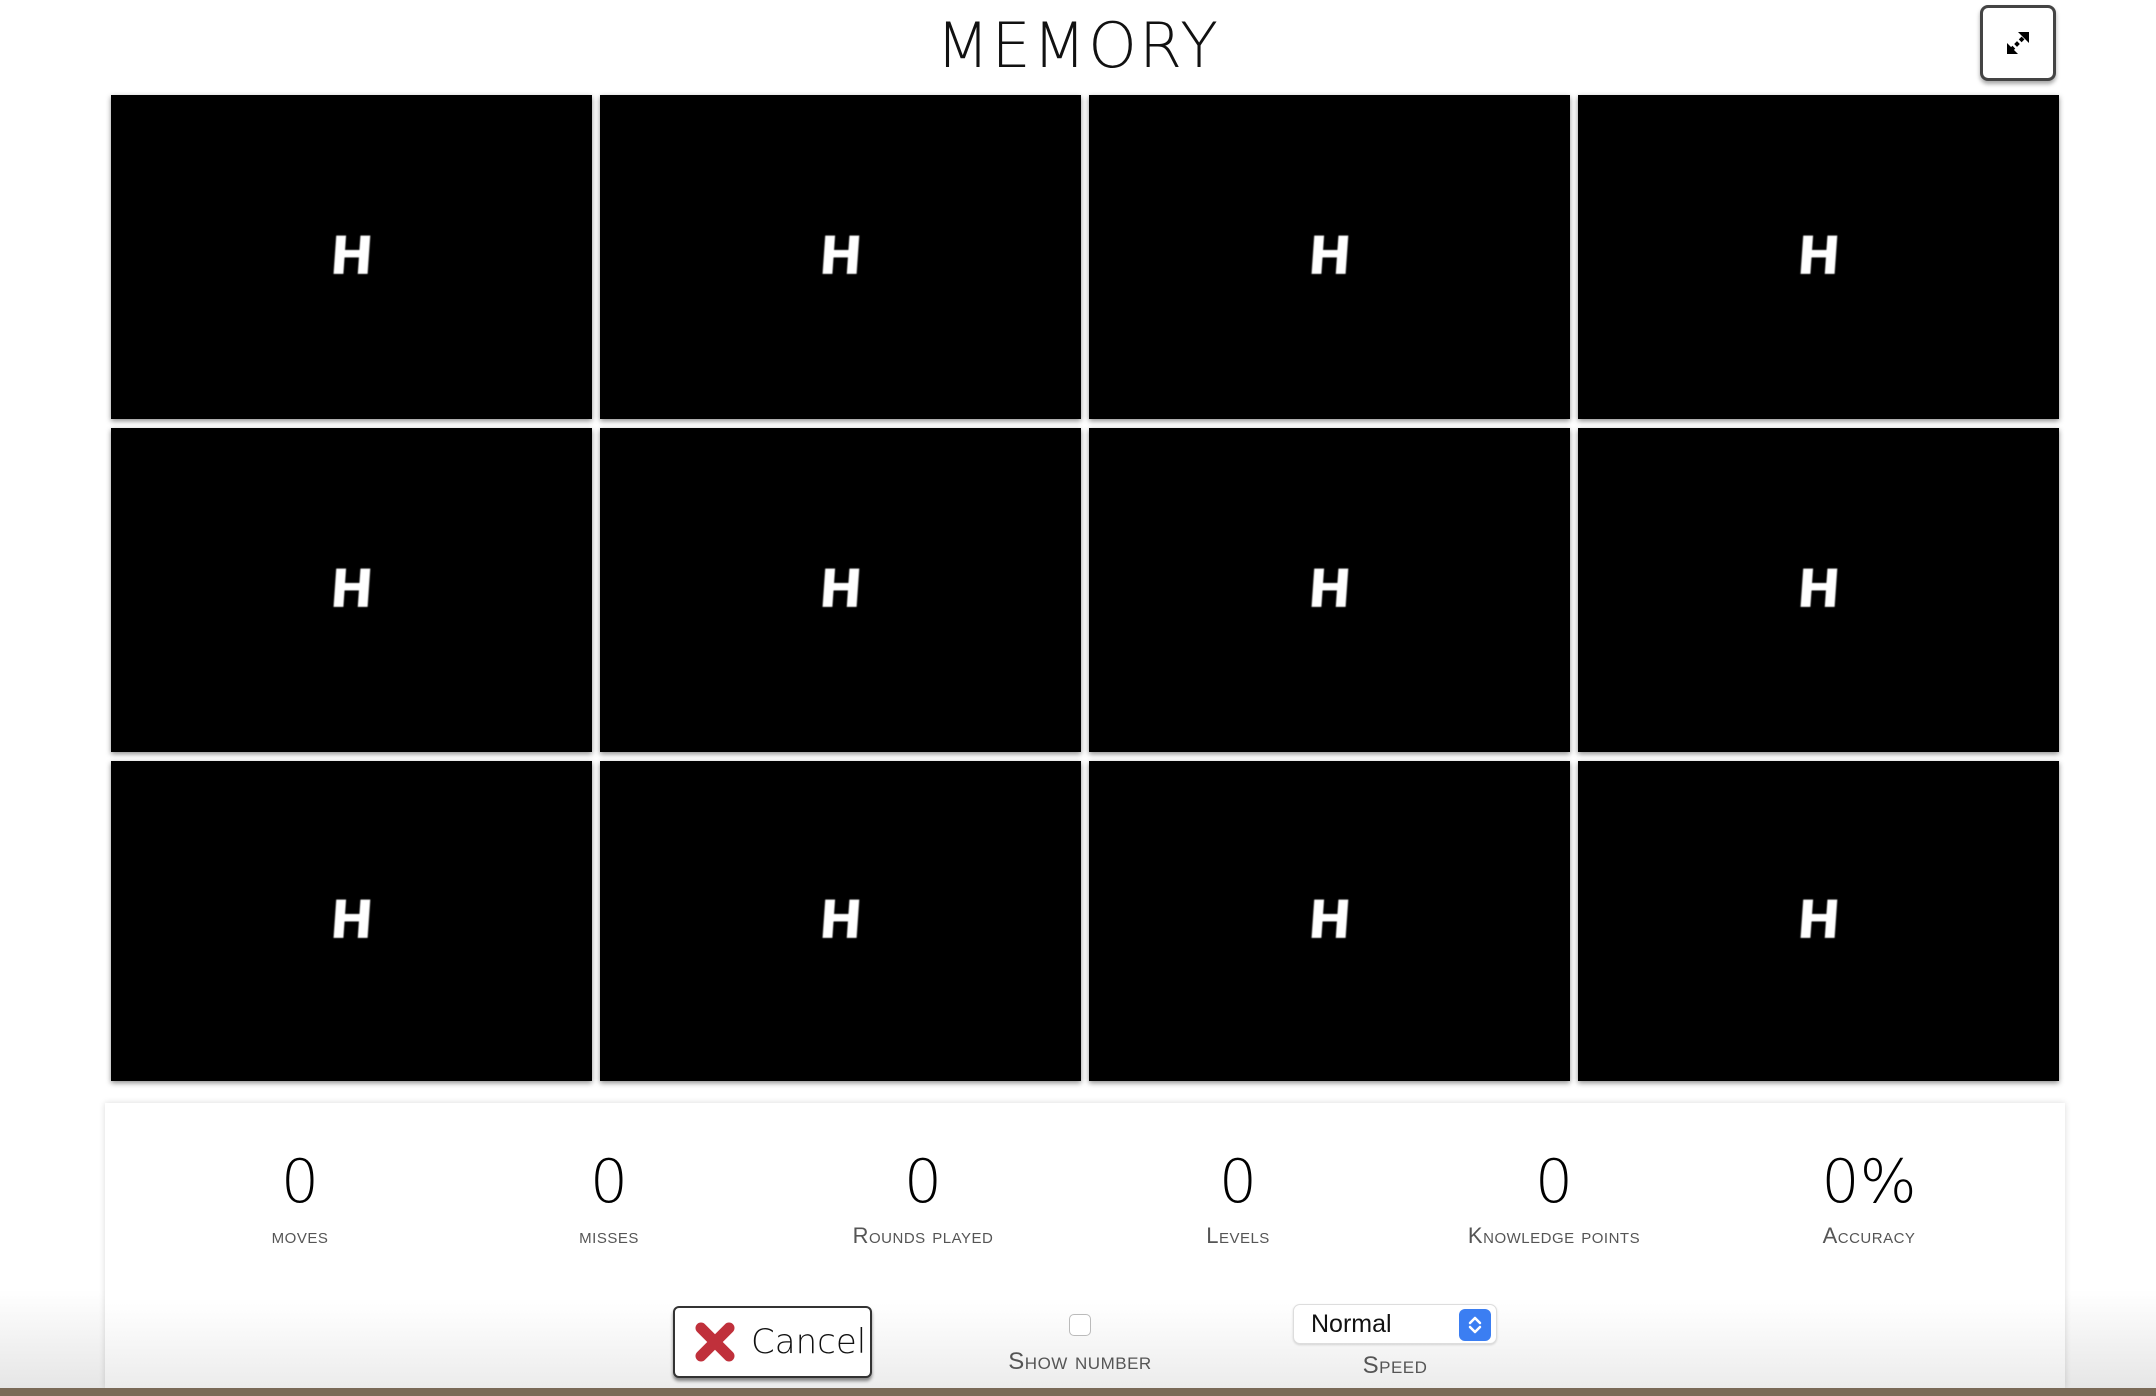 The width and height of the screenshot is (2156, 1396). I want to click on stat-label: misses, so click(609, 1235).